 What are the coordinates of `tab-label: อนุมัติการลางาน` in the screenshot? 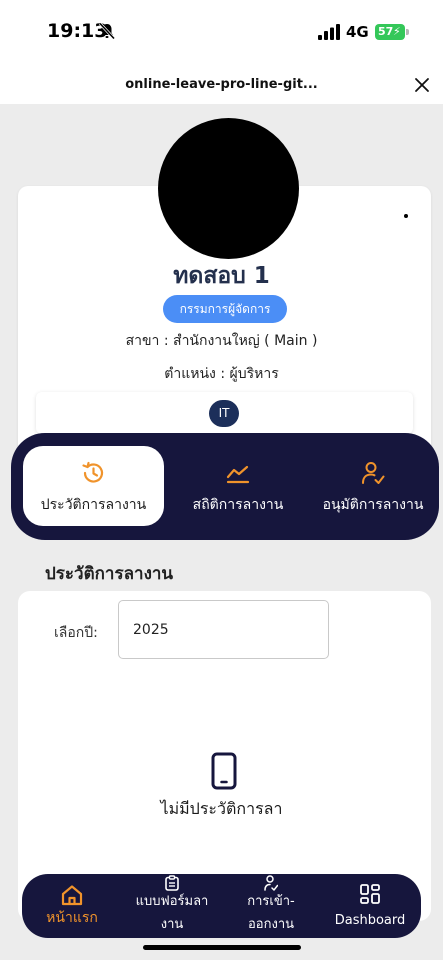 It's located at (373, 505).